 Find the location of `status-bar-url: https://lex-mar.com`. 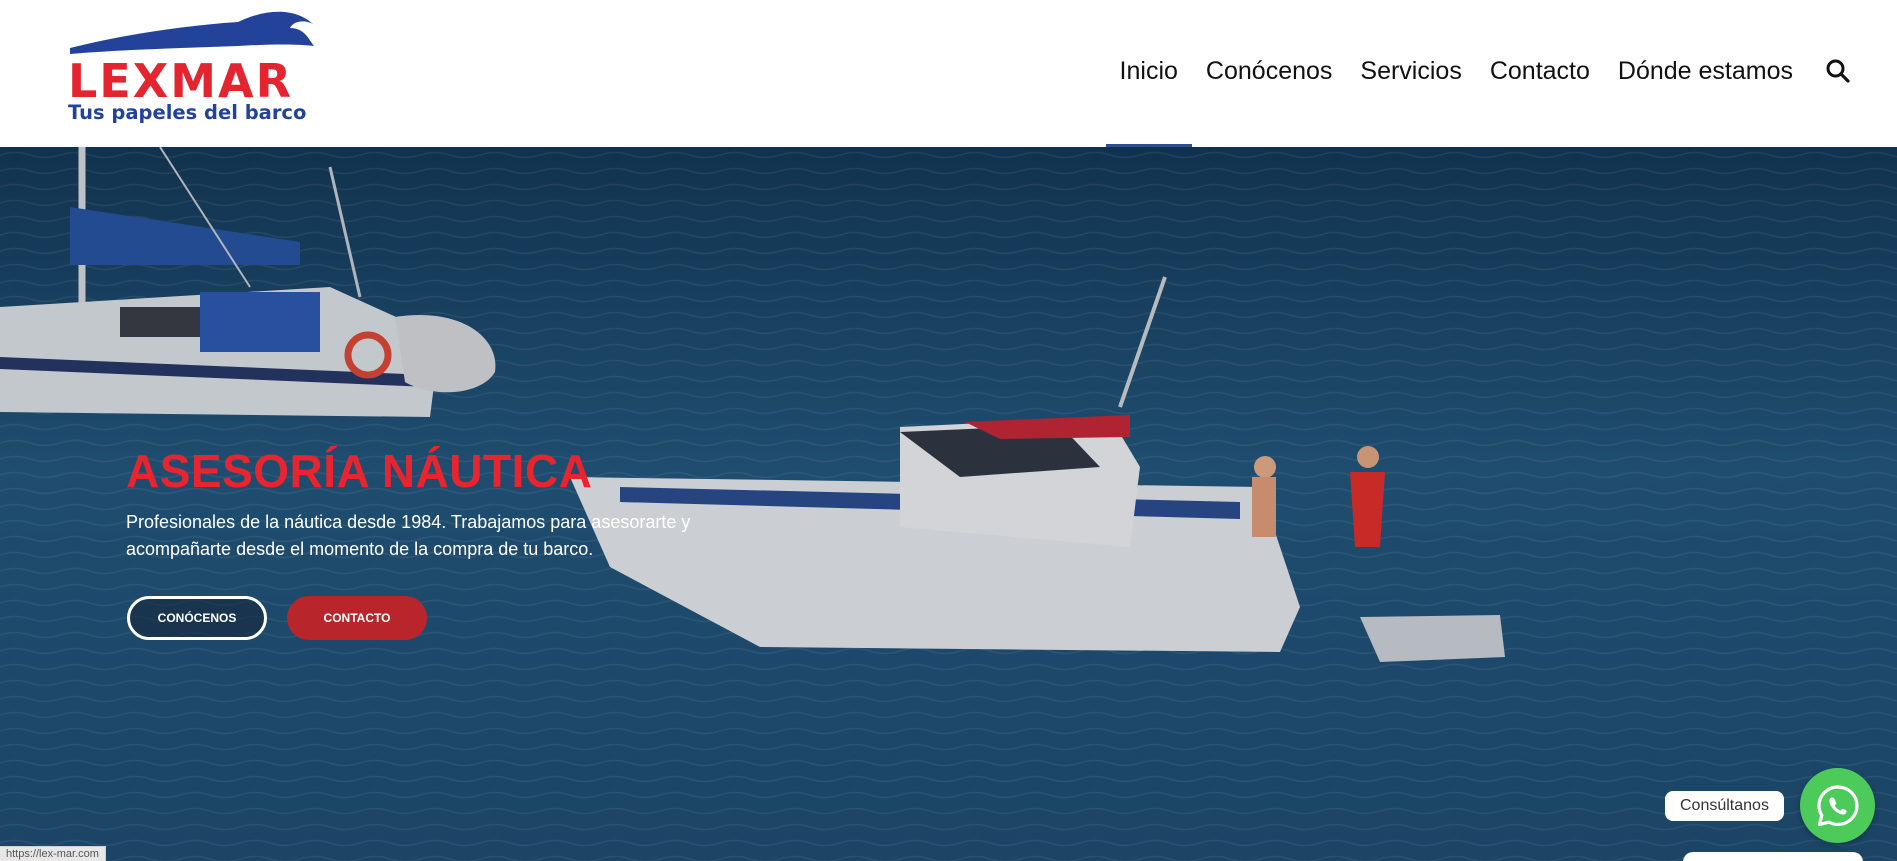

status-bar-url: https://lex-mar.com is located at coordinates (53, 853).